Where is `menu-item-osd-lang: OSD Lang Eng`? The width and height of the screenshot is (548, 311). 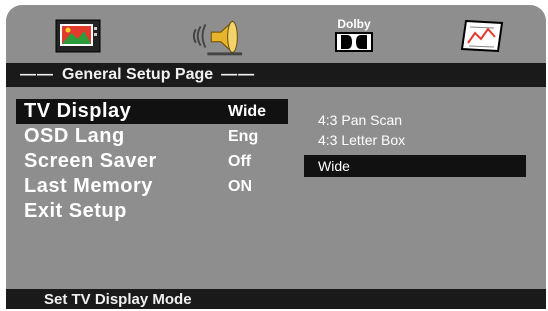 menu-item-osd-lang: OSD Lang Eng is located at coordinates (152, 136).